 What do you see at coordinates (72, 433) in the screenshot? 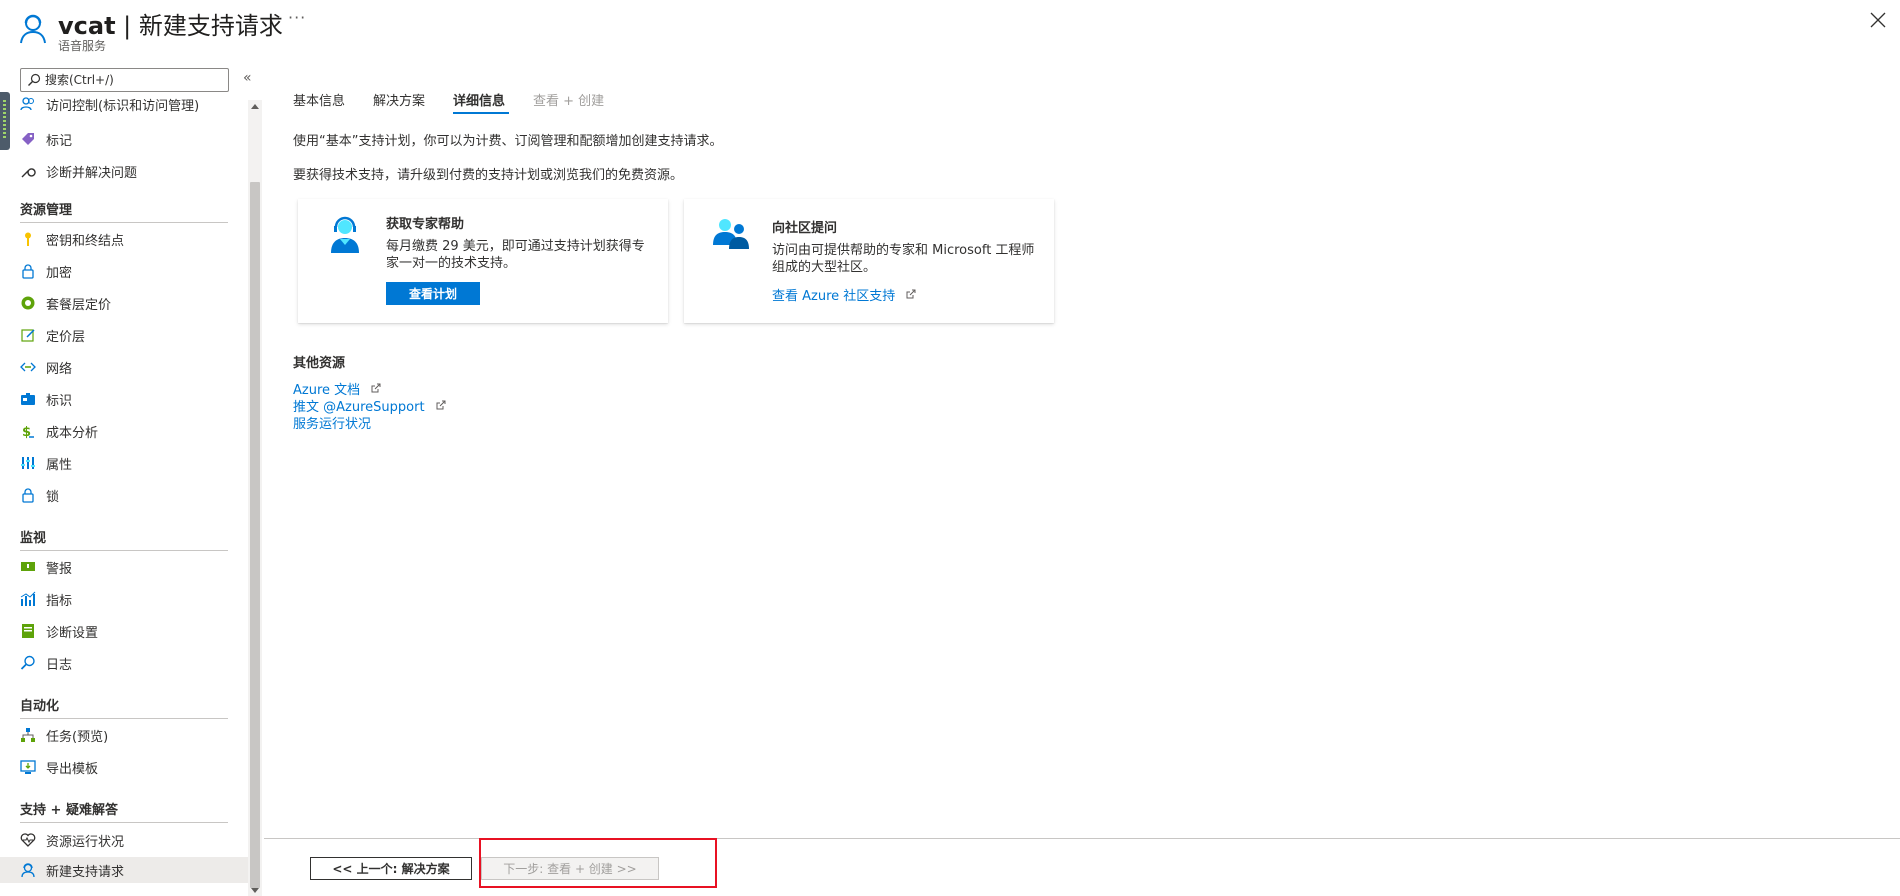
I see `sidebar-item-label: 成本分析` at bounding box center [72, 433].